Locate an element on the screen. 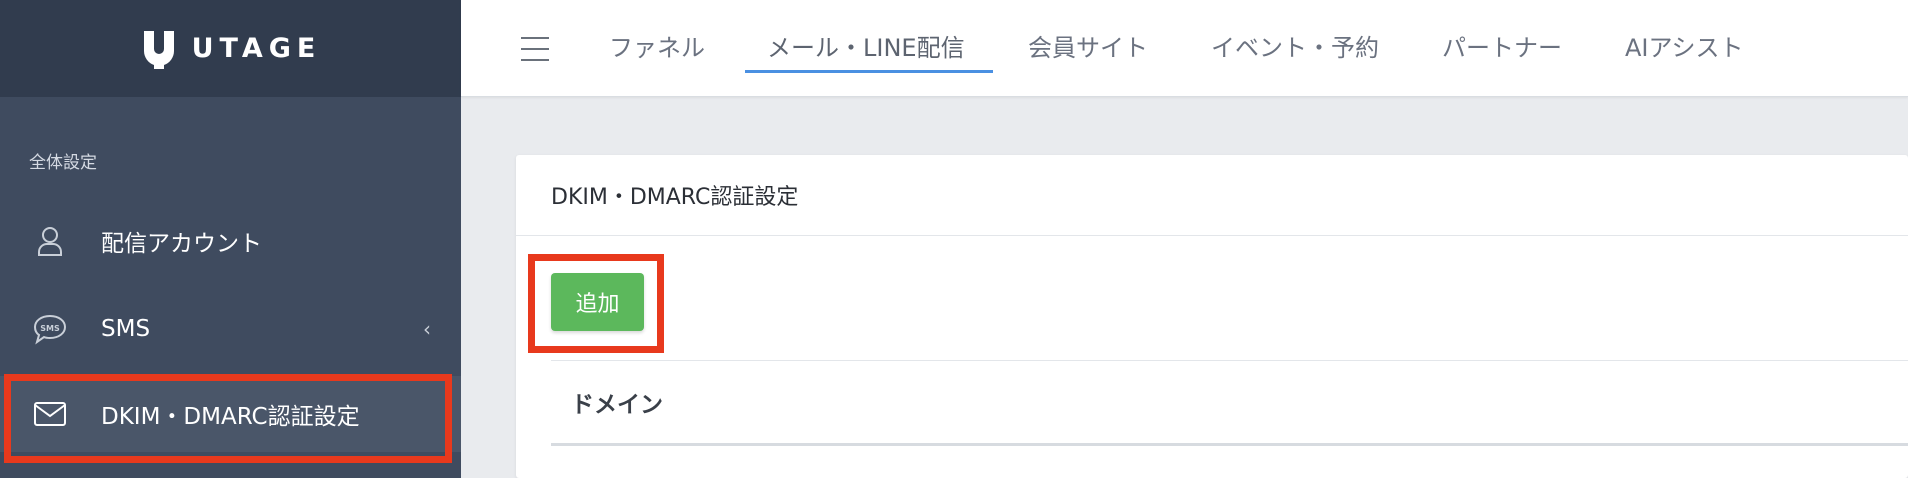 This screenshot has width=1908, height=478. tab-ai-assist: AIアシスト is located at coordinates (1684, 45).